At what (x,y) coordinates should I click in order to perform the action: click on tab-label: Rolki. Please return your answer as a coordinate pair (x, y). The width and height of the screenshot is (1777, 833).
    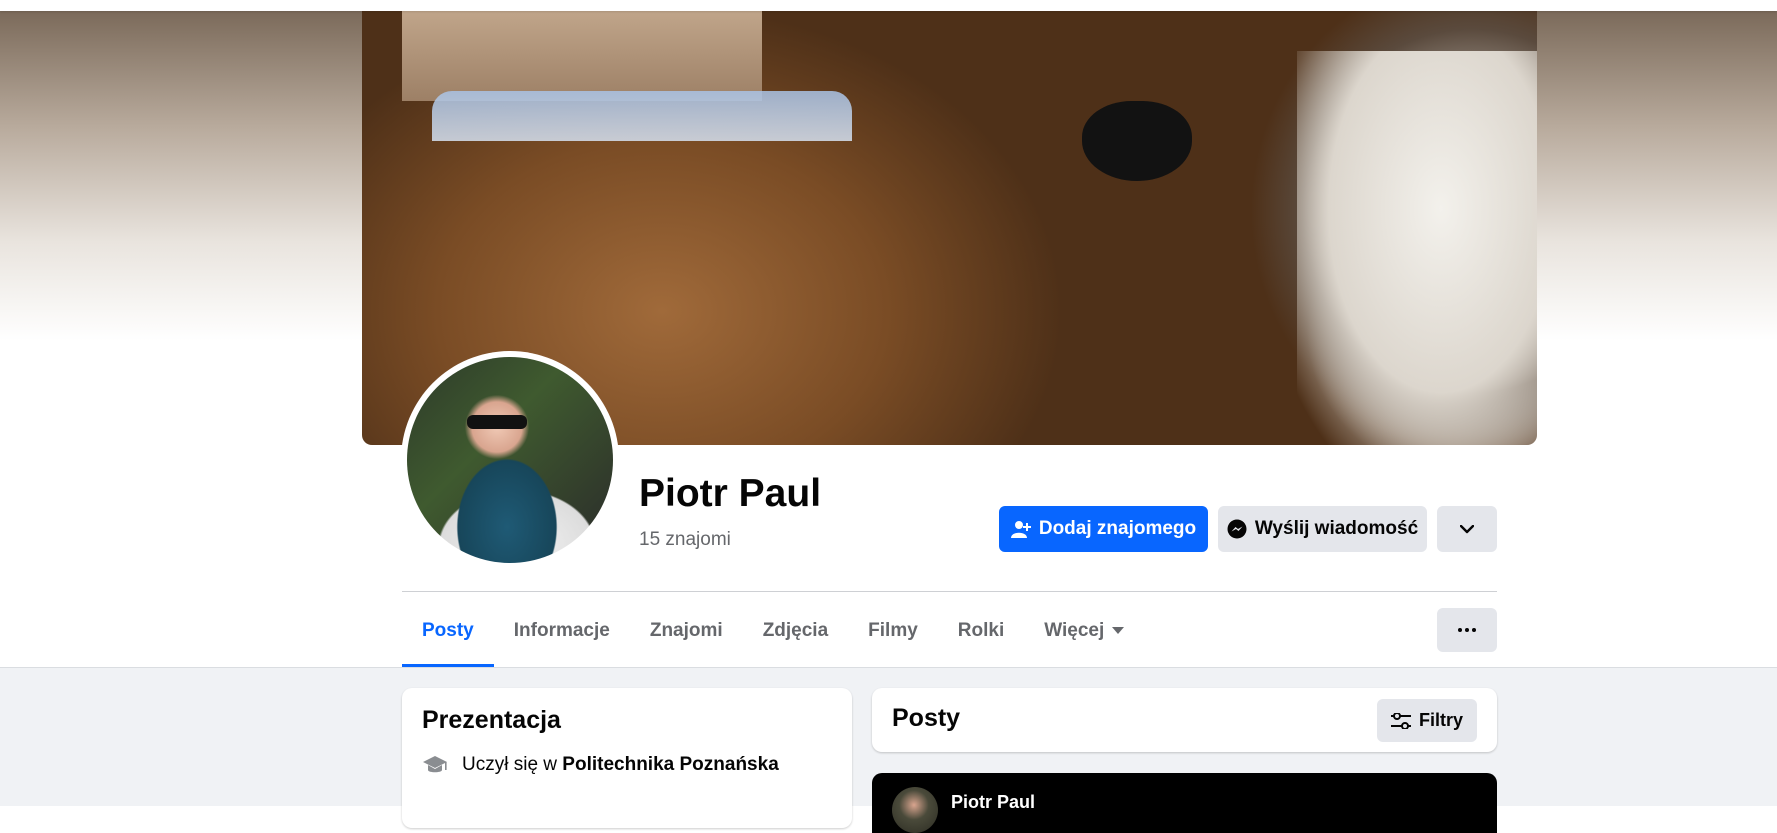
    Looking at the image, I should click on (981, 630).